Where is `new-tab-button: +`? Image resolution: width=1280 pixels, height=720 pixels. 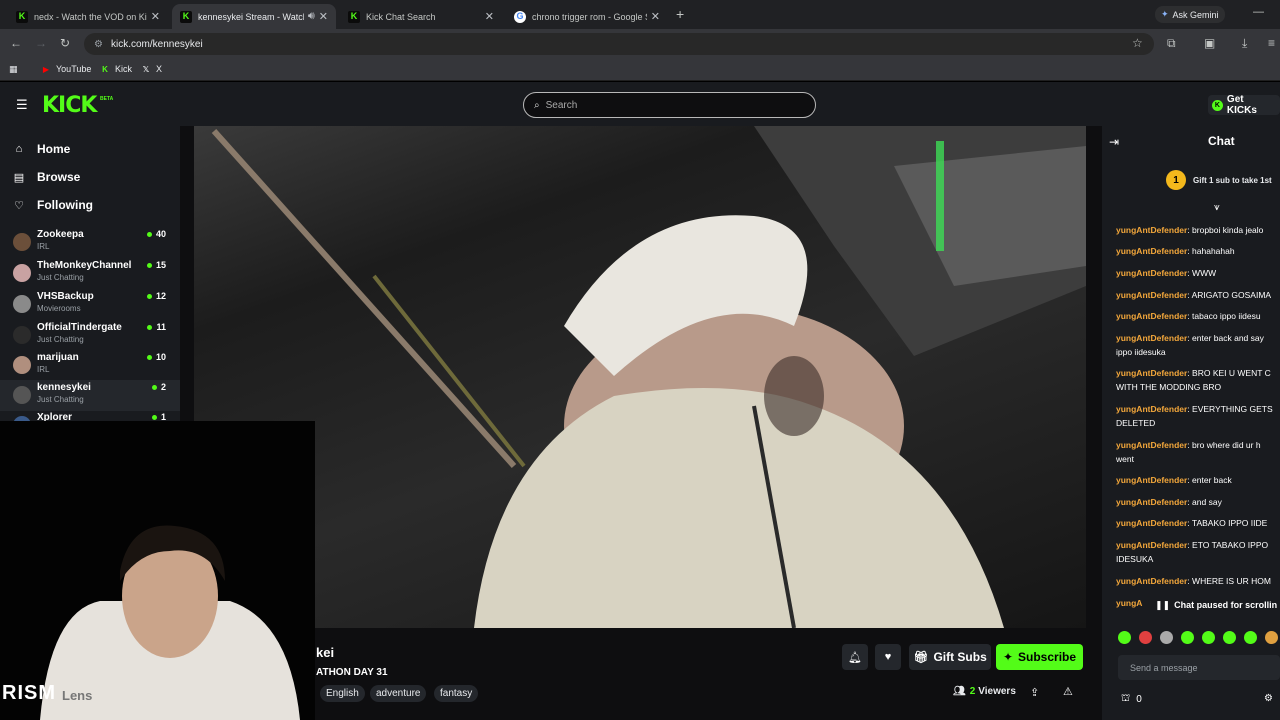 new-tab-button: + is located at coordinates (680, 14).